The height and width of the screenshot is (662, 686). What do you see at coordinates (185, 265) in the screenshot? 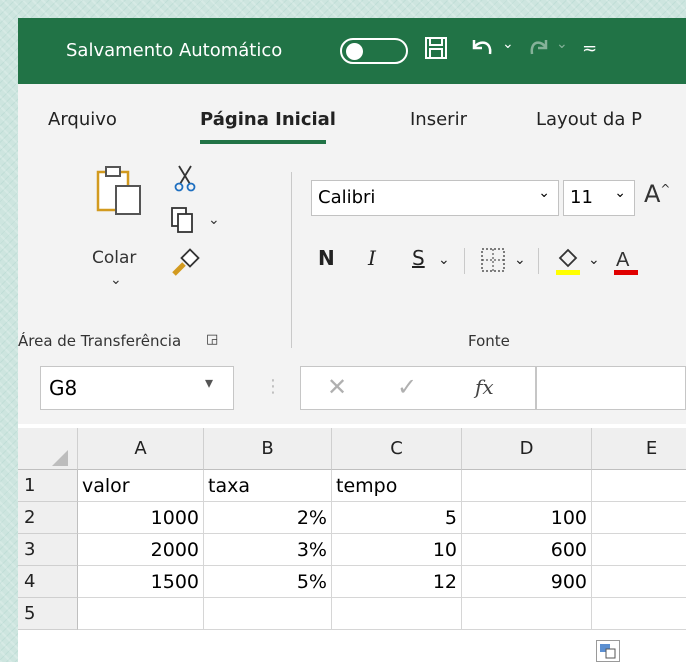
I see `format-painter-icon` at bounding box center [185, 265].